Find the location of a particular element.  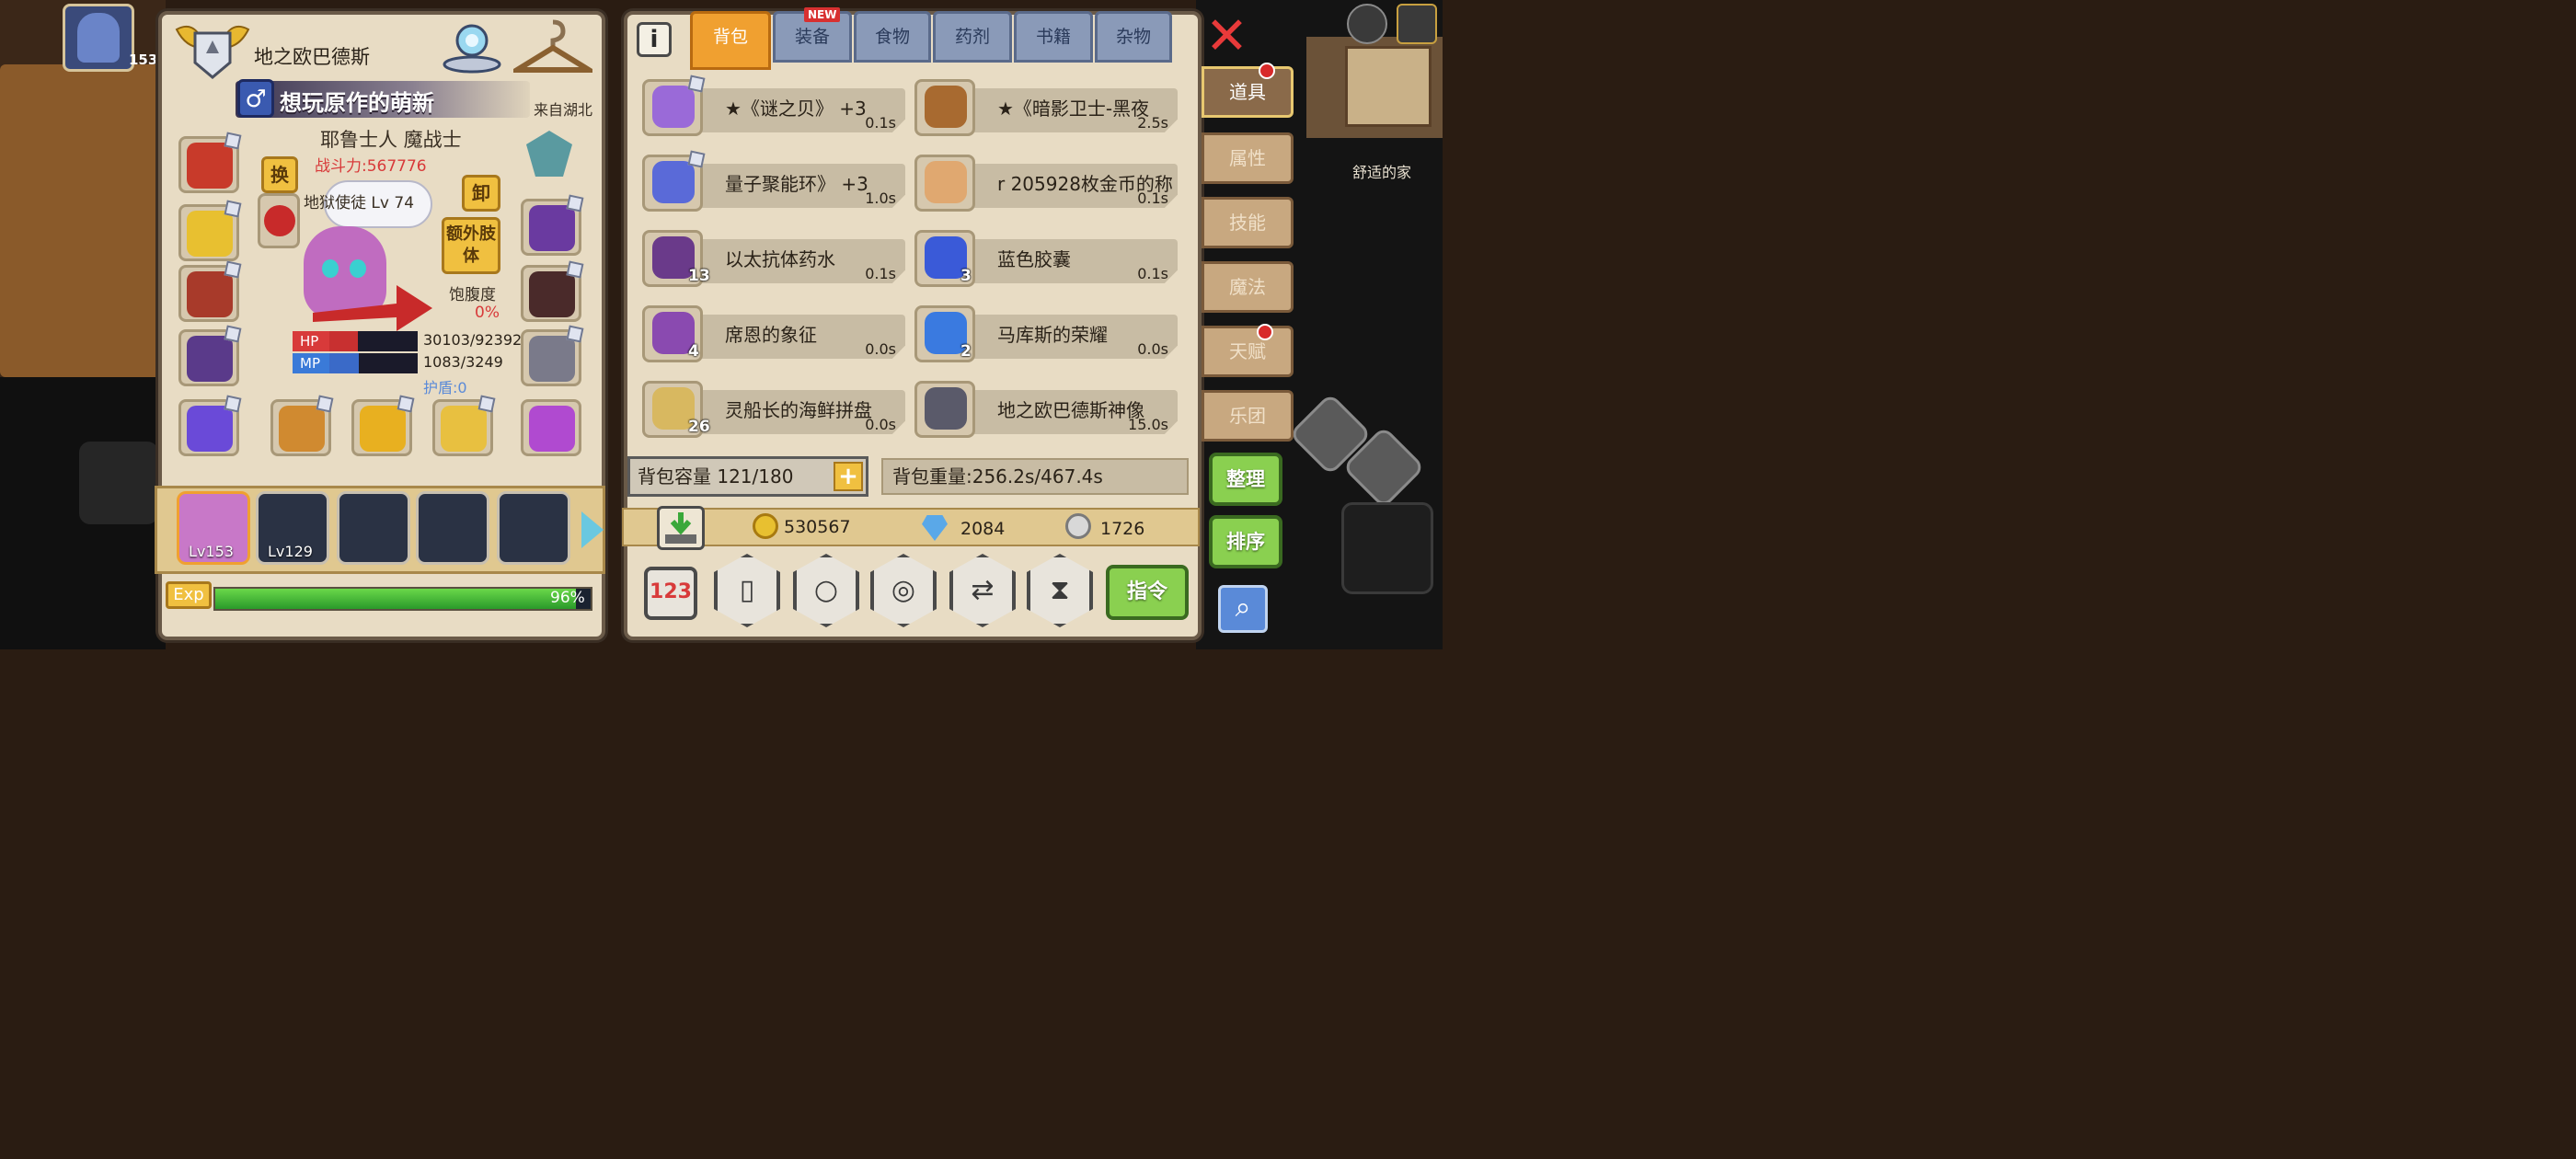

exit-icon is located at coordinates (1417, 24).